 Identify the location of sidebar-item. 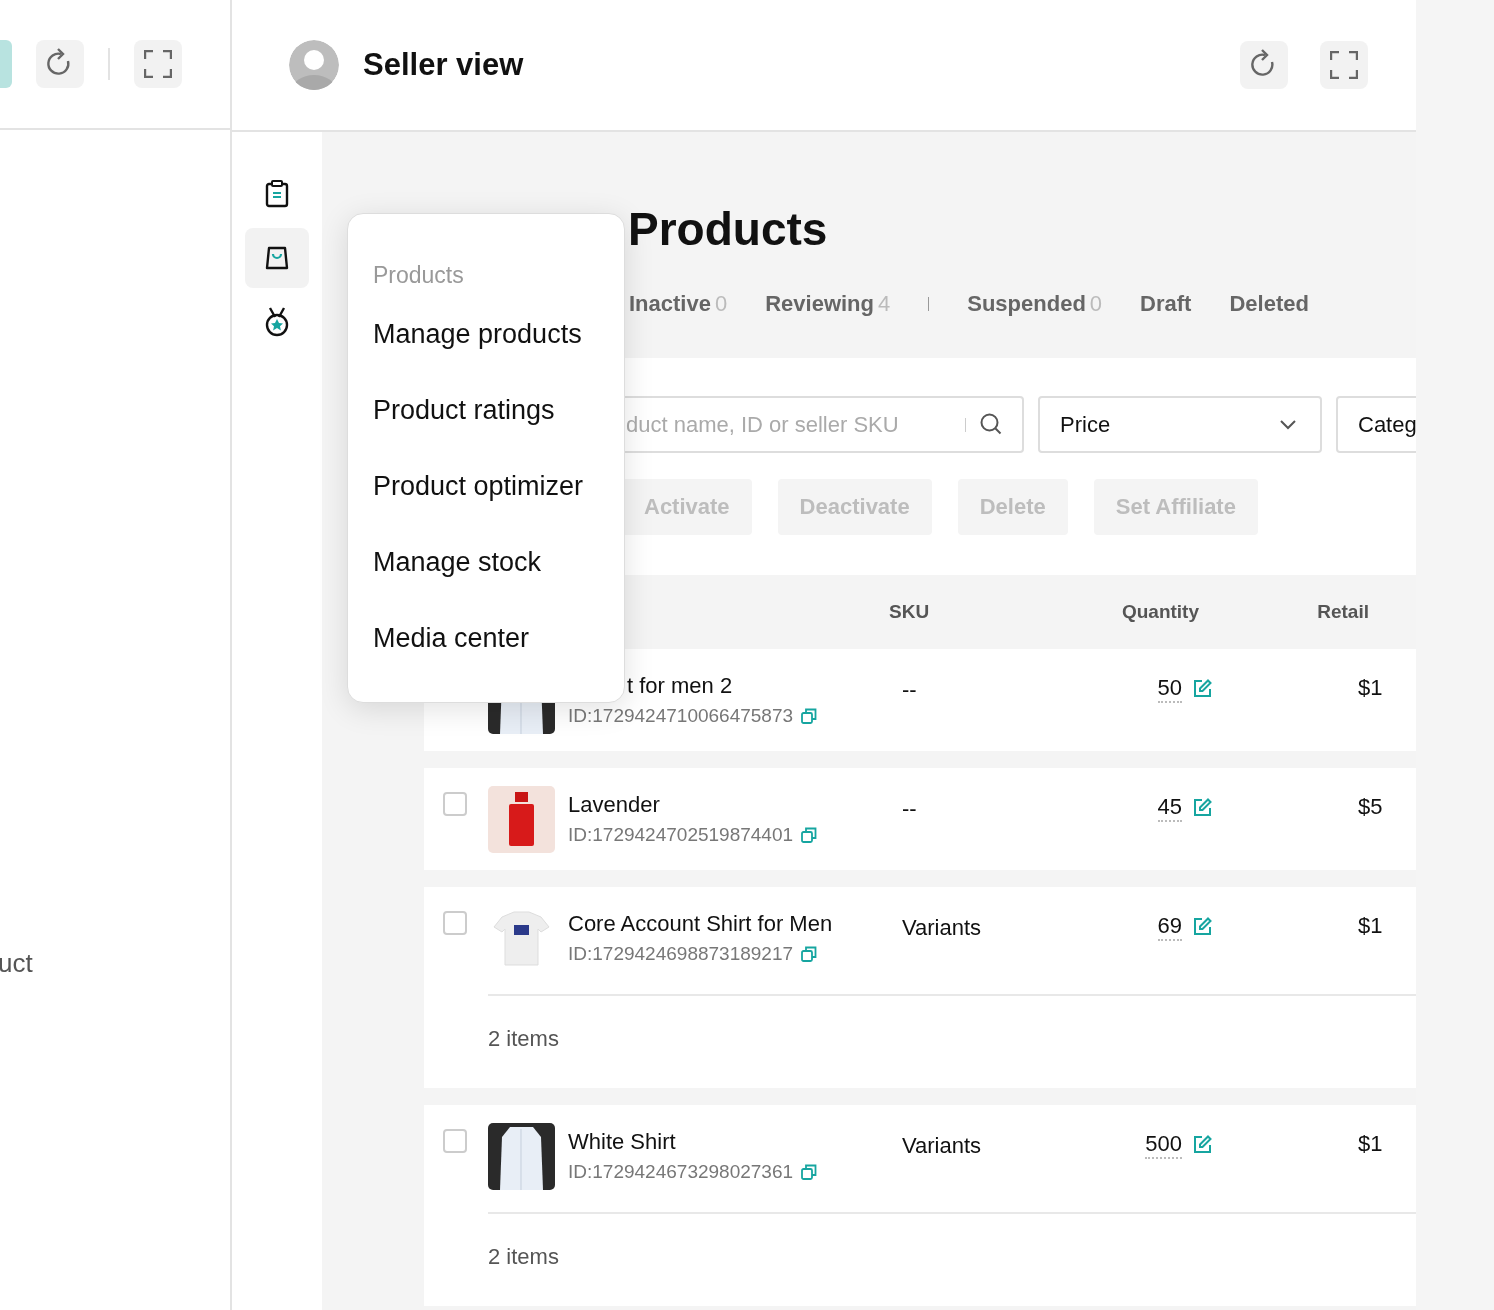
(277, 258).